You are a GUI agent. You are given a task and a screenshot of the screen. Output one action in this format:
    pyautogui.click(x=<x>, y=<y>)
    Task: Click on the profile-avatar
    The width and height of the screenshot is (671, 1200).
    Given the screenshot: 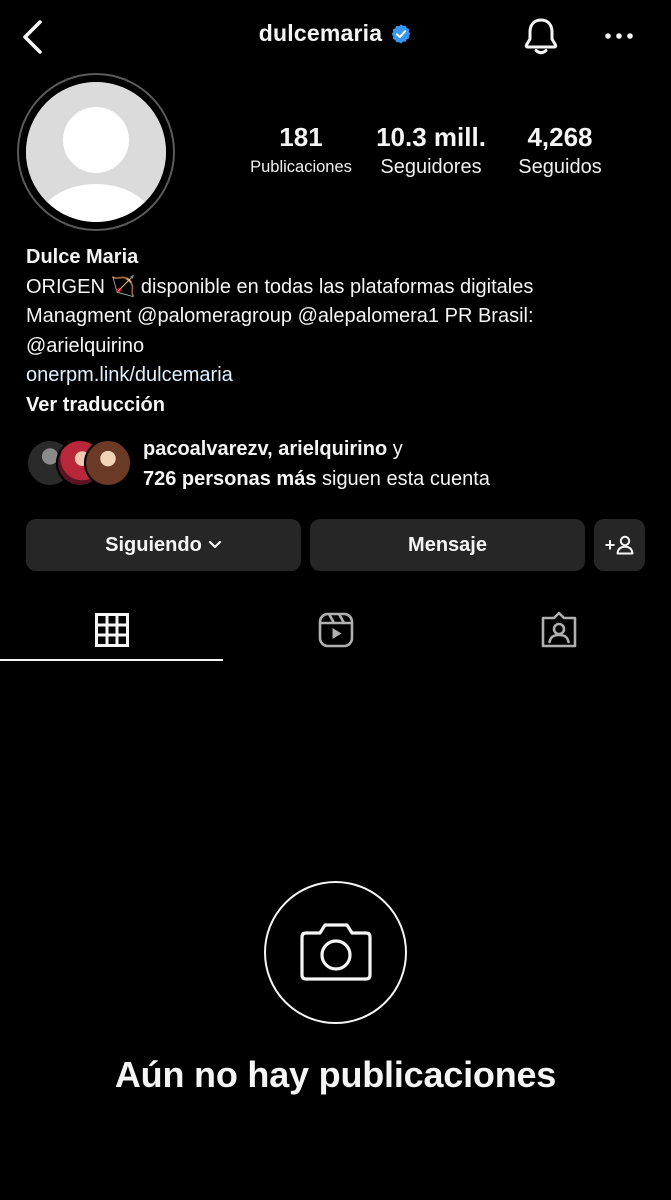 What is the action you would take?
    pyautogui.click(x=96, y=152)
    